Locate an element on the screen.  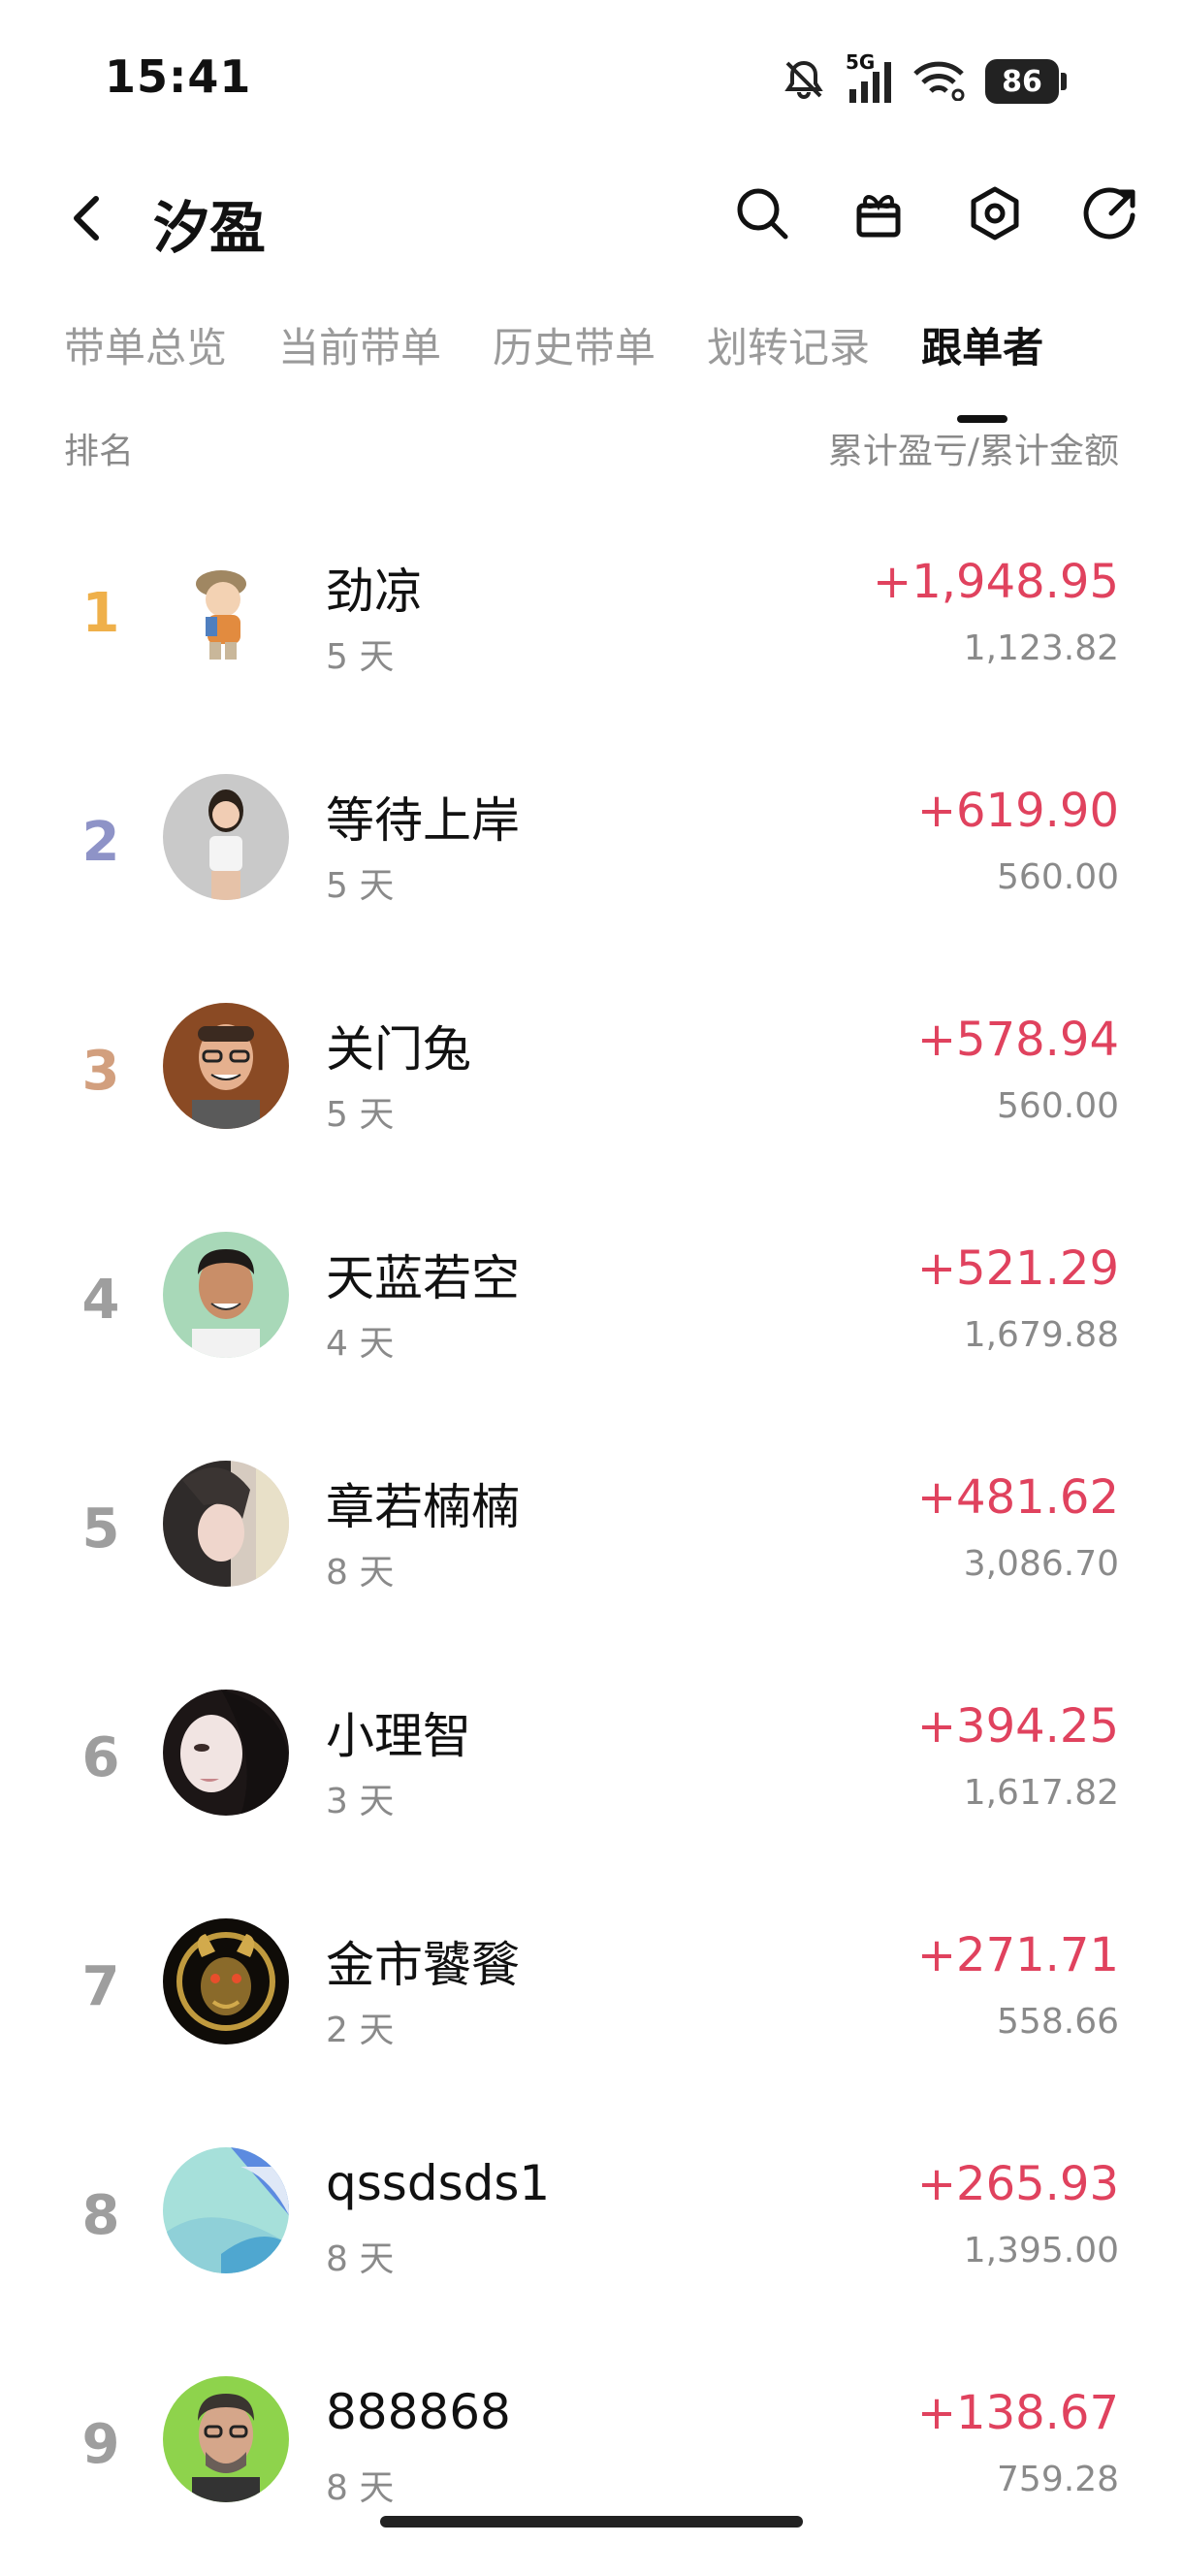
column-rank: 排名 is located at coordinates (99, 451).